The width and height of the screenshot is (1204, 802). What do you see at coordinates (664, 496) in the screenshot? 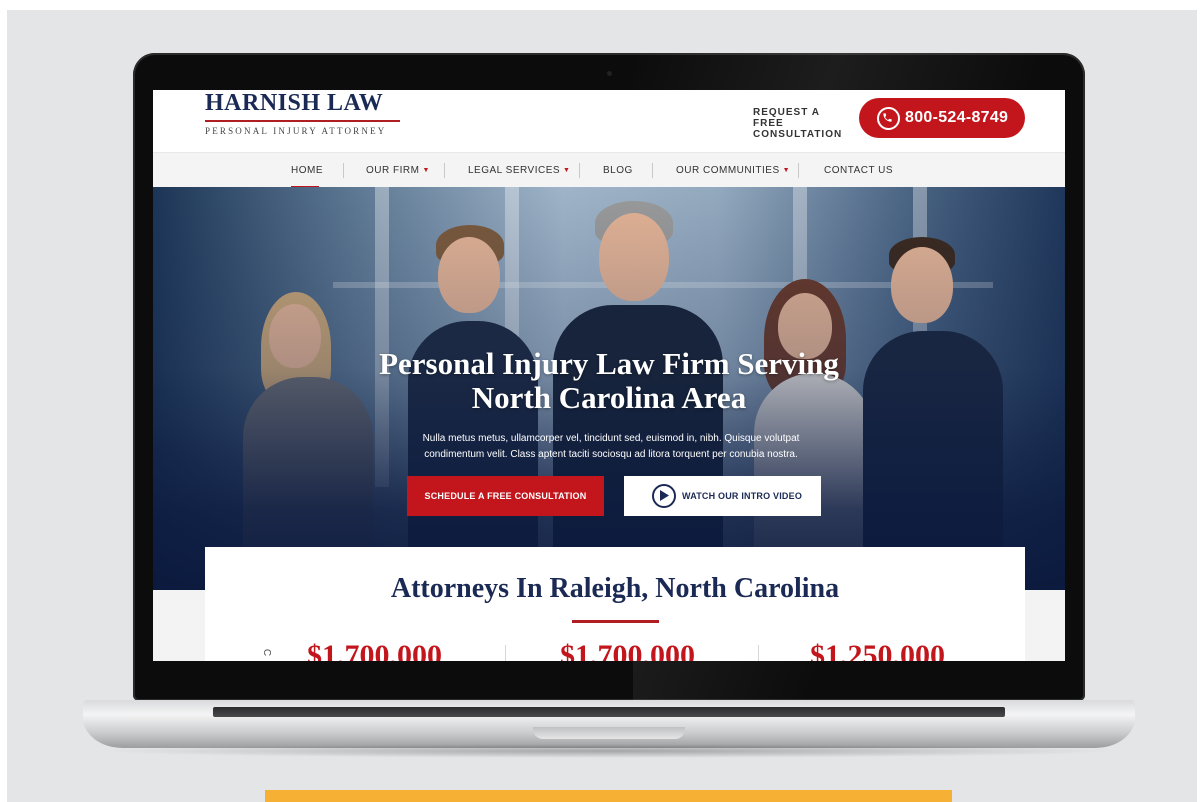
I see `play-icon` at bounding box center [664, 496].